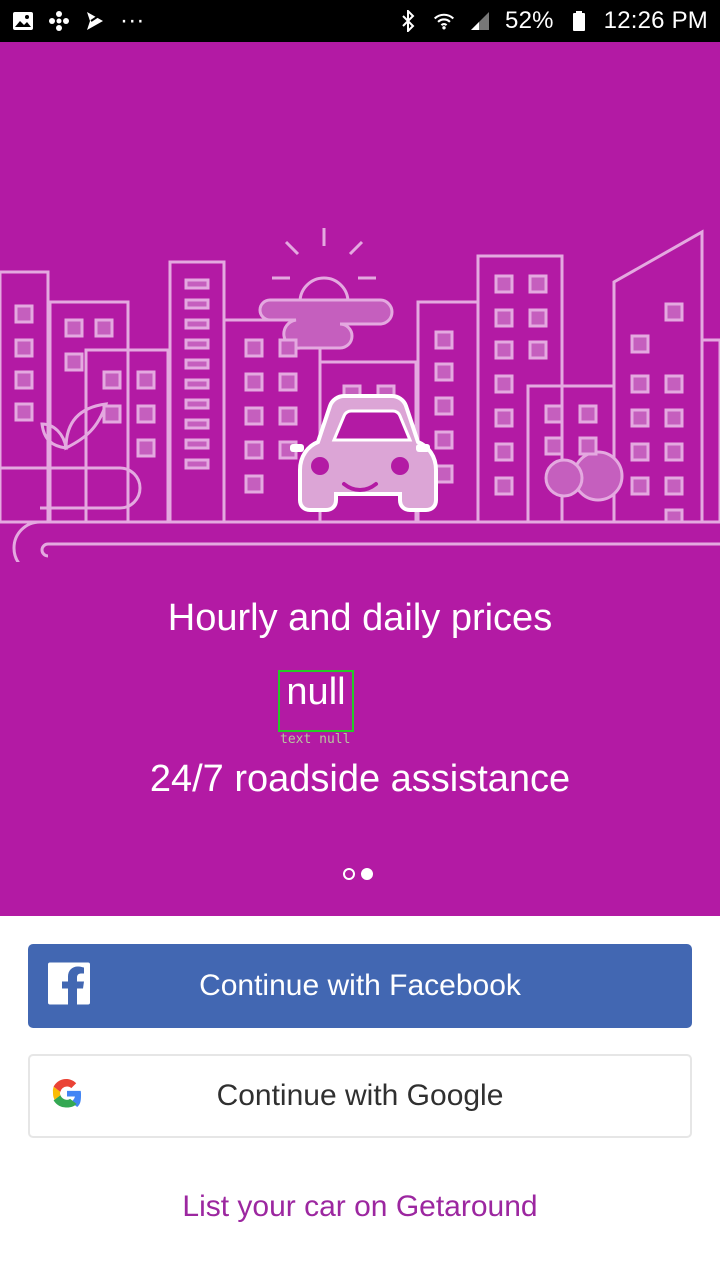 This screenshot has width=720, height=1280. Describe the element at coordinates (655, 20) in the screenshot. I see `clock: 12:26 PM` at that location.